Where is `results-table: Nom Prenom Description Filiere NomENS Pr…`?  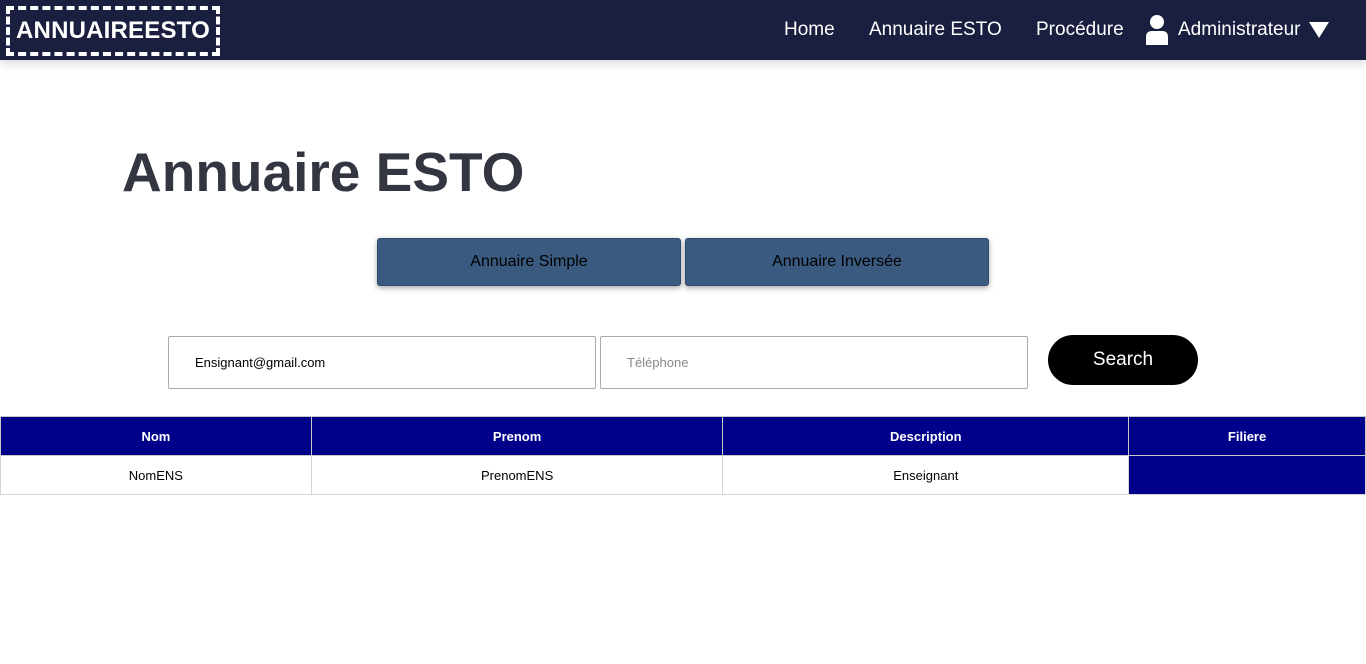 results-table: Nom Prenom Description Filiere NomENS Pr… is located at coordinates (683, 455).